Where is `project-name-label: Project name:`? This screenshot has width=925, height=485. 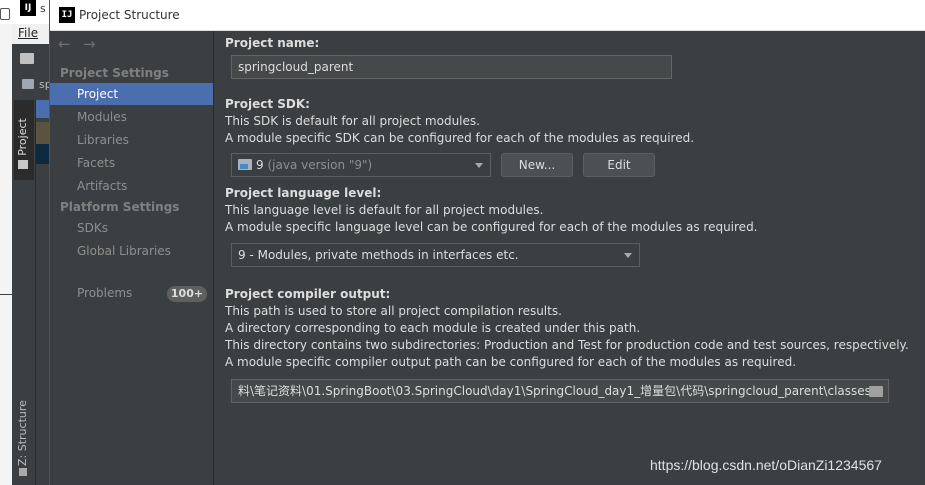 project-name-label: Project name: is located at coordinates (272, 43).